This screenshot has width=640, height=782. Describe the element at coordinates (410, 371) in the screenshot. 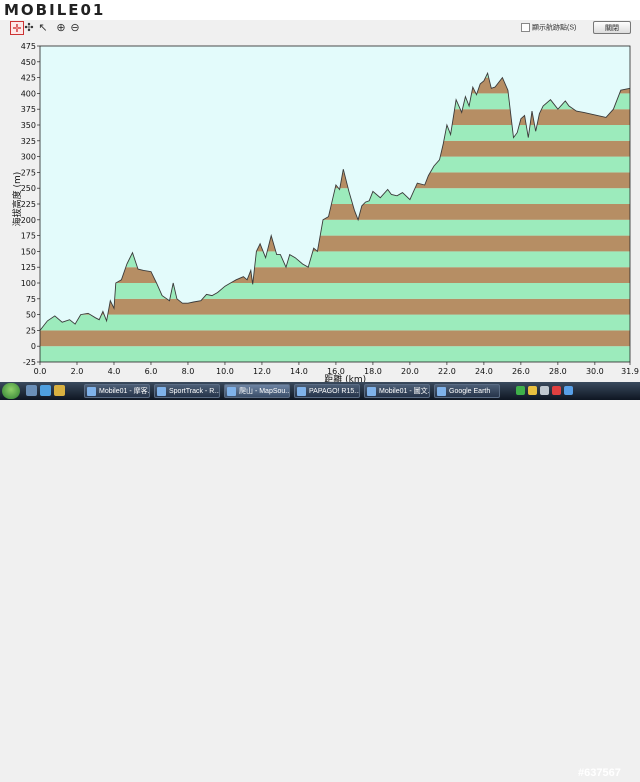

I see `x-tick-label: 20.0` at that location.